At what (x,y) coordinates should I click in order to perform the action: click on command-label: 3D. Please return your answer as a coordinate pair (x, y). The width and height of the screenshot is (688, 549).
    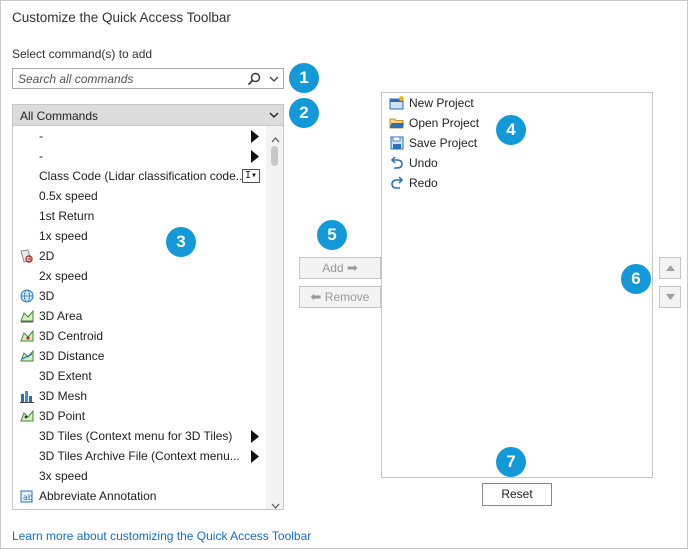
    Looking at the image, I should click on (47, 296).